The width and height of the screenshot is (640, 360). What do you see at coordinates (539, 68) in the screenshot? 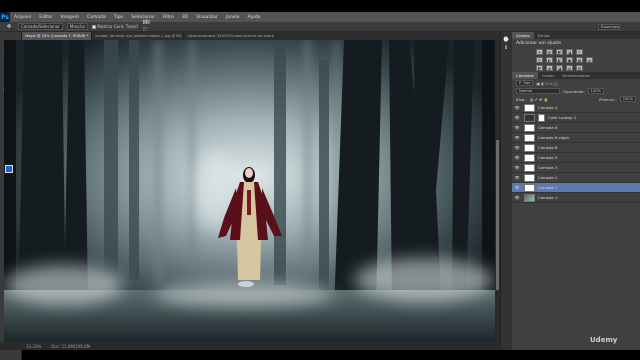
I see `invert-icon: ◩` at bounding box center [539, 68].